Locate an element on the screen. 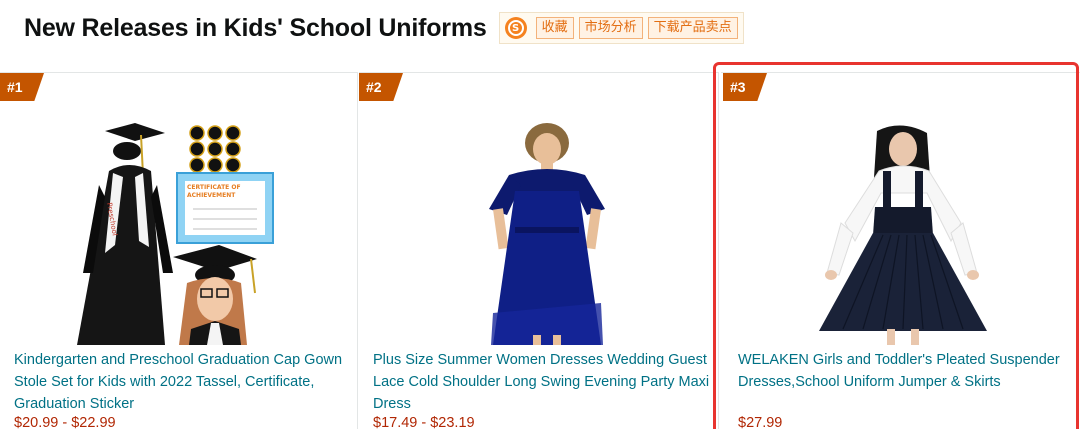  navy-maxi-dress-image is located at coordinates (539, 234).